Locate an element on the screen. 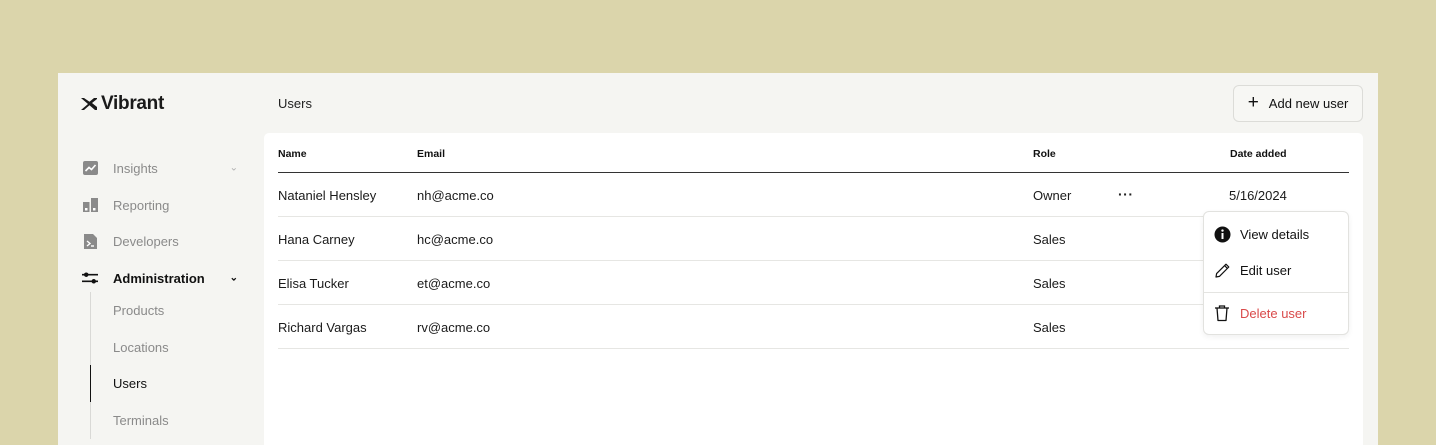  menu-item-edit-user: Edit user is located at coordinates (1276, 270).